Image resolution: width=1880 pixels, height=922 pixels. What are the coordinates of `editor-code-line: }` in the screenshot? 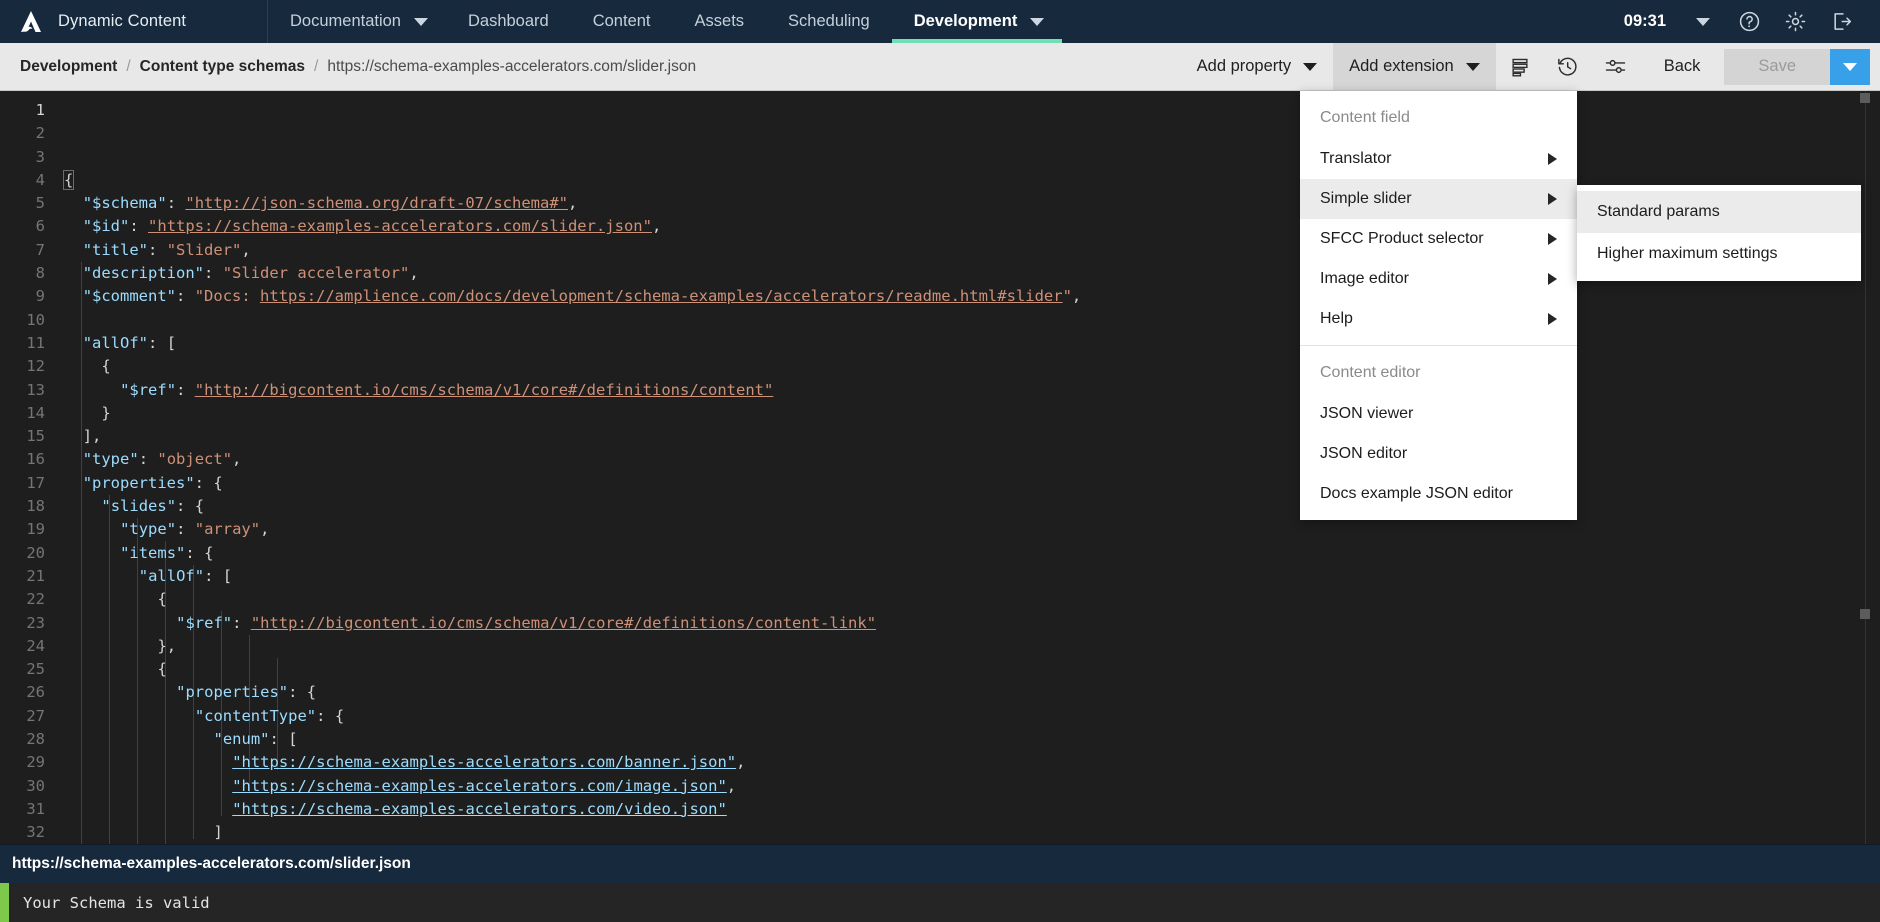 It's located at (106, 412).